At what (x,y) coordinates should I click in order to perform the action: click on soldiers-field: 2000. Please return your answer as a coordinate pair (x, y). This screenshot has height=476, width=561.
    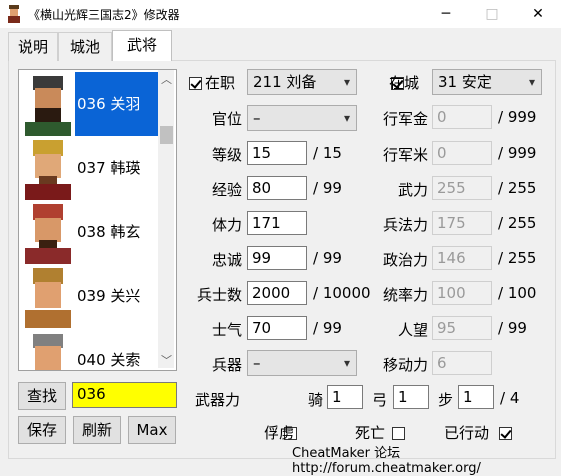
    Looking at the image, I should click on (277, 293).